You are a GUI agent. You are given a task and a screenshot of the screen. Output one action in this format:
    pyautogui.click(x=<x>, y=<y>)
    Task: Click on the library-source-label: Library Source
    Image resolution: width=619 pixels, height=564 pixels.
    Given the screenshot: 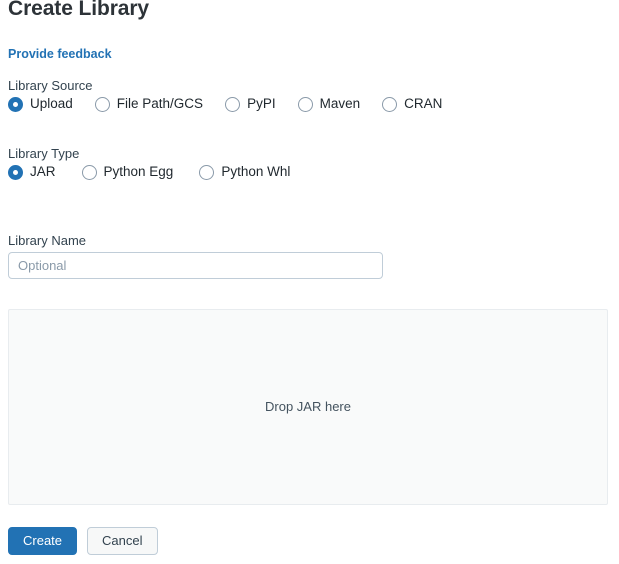 What is the action you would take?
    pyautogui.click(x=50, y=85)
    